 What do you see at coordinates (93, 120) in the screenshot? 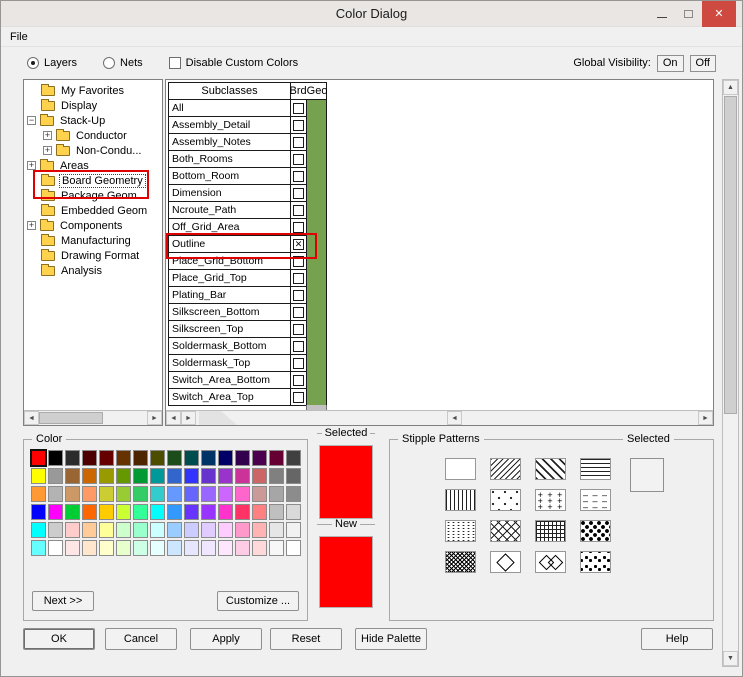
I see `tree-item-stack-up: − Stack-Up` at bounding box center [93, 120].